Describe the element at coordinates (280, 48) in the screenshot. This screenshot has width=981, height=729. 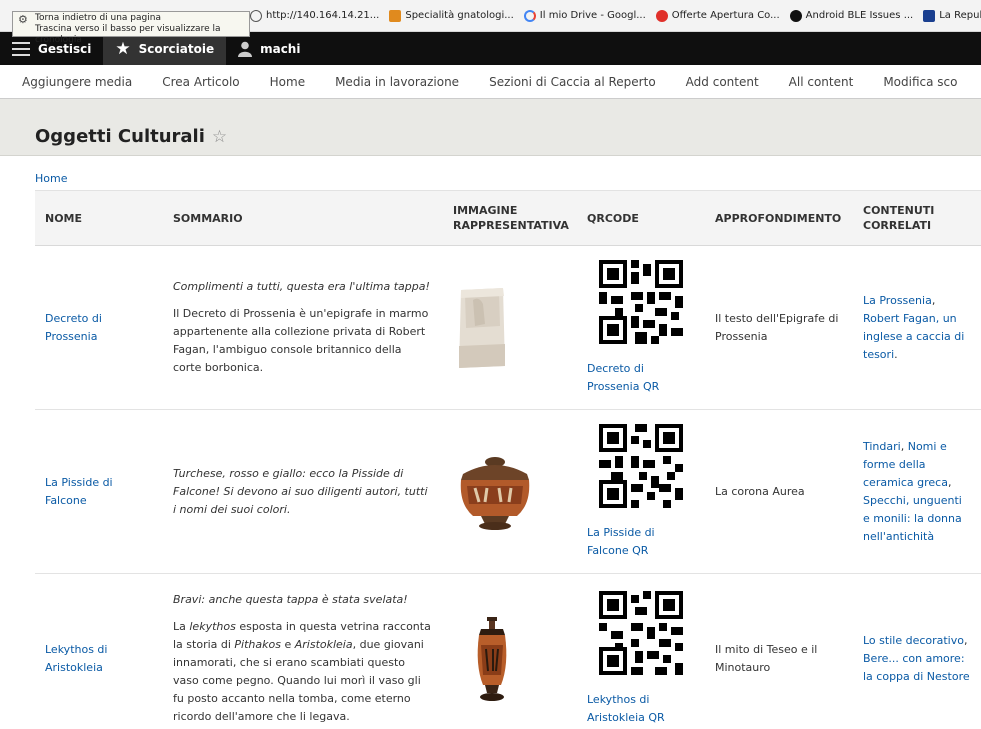
I see `user-label: machi` at that location.